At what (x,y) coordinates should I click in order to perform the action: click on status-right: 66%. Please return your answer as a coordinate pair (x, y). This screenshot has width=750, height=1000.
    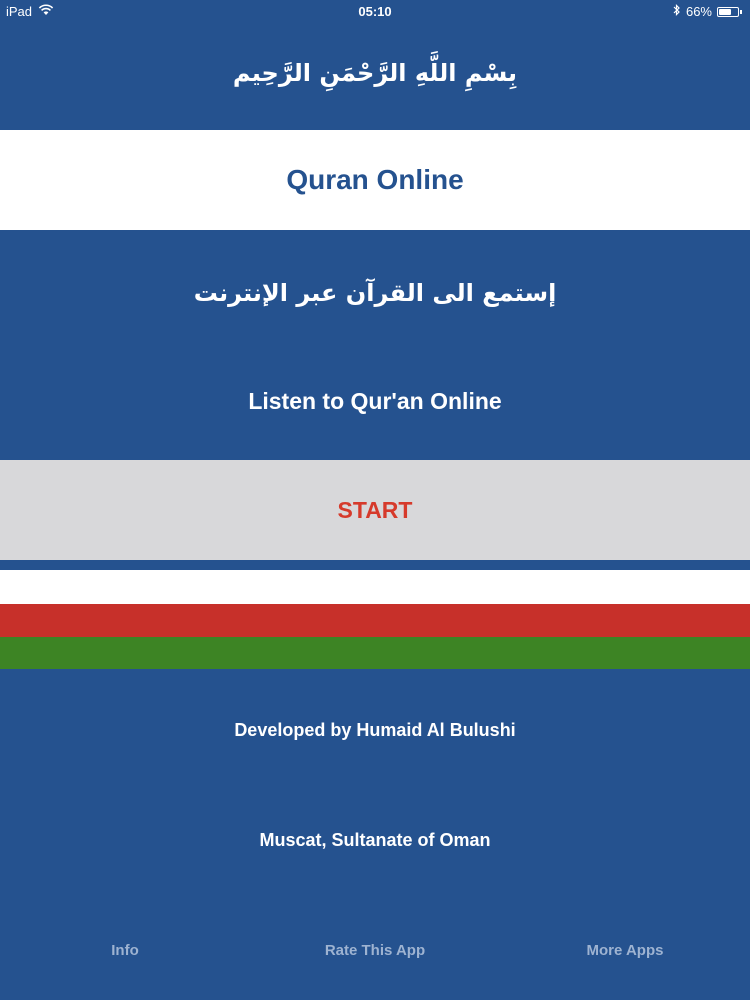
    Looking at the image, I should click on (707, 11).